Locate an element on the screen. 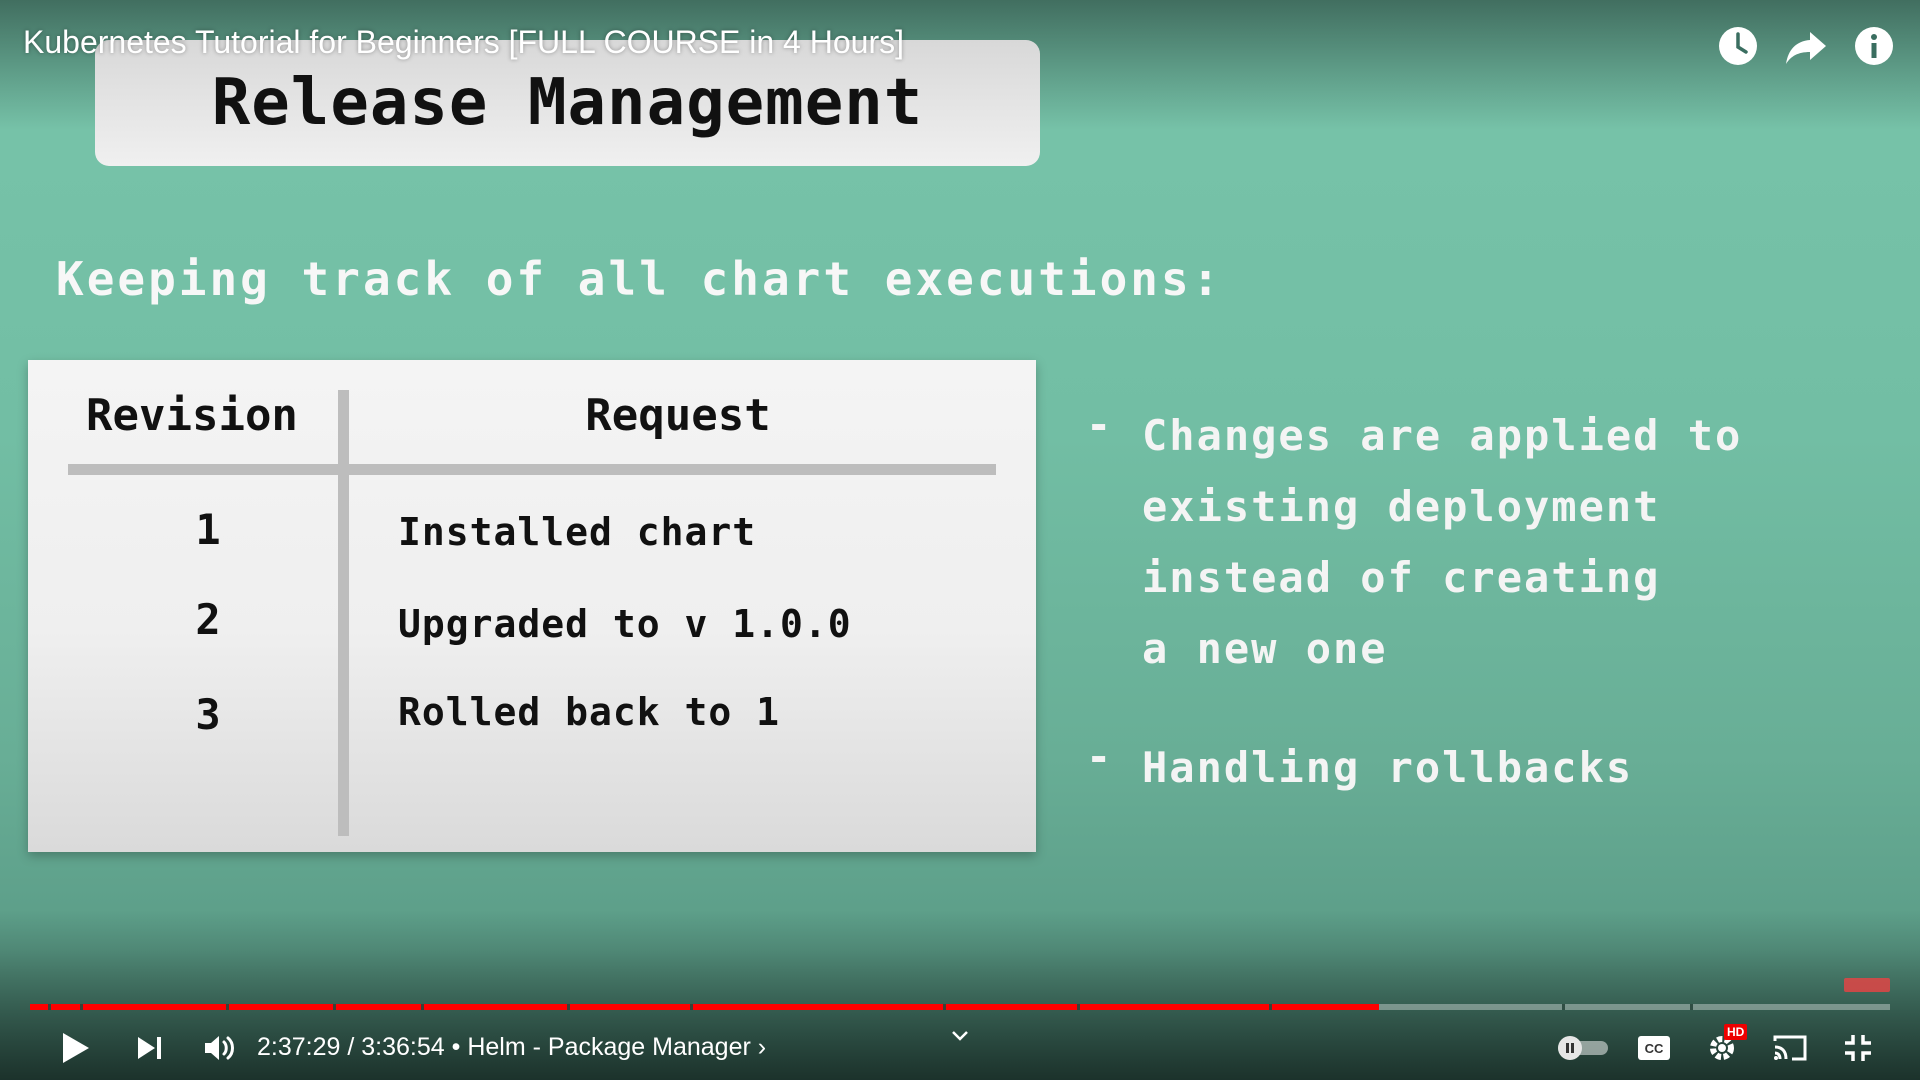 Image resolution: width=1920 pixels, height=1080 pixels. svg-text: CC is located at coordinates (1654, 1048).